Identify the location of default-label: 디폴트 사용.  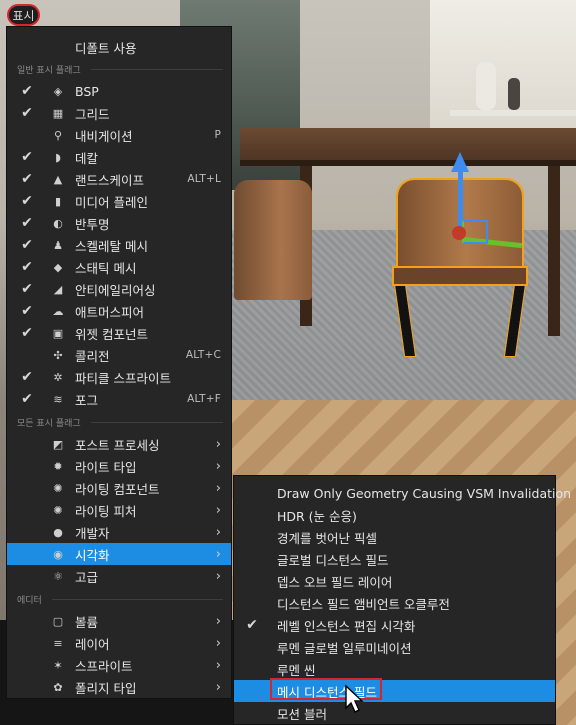
(106, 48).